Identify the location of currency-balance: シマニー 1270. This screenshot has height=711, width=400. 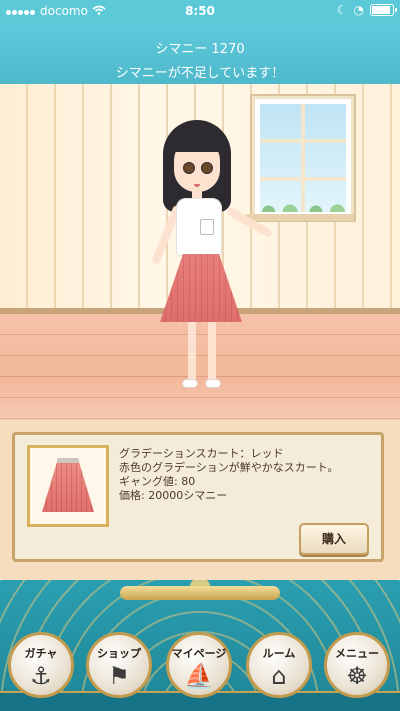
(200, 49).